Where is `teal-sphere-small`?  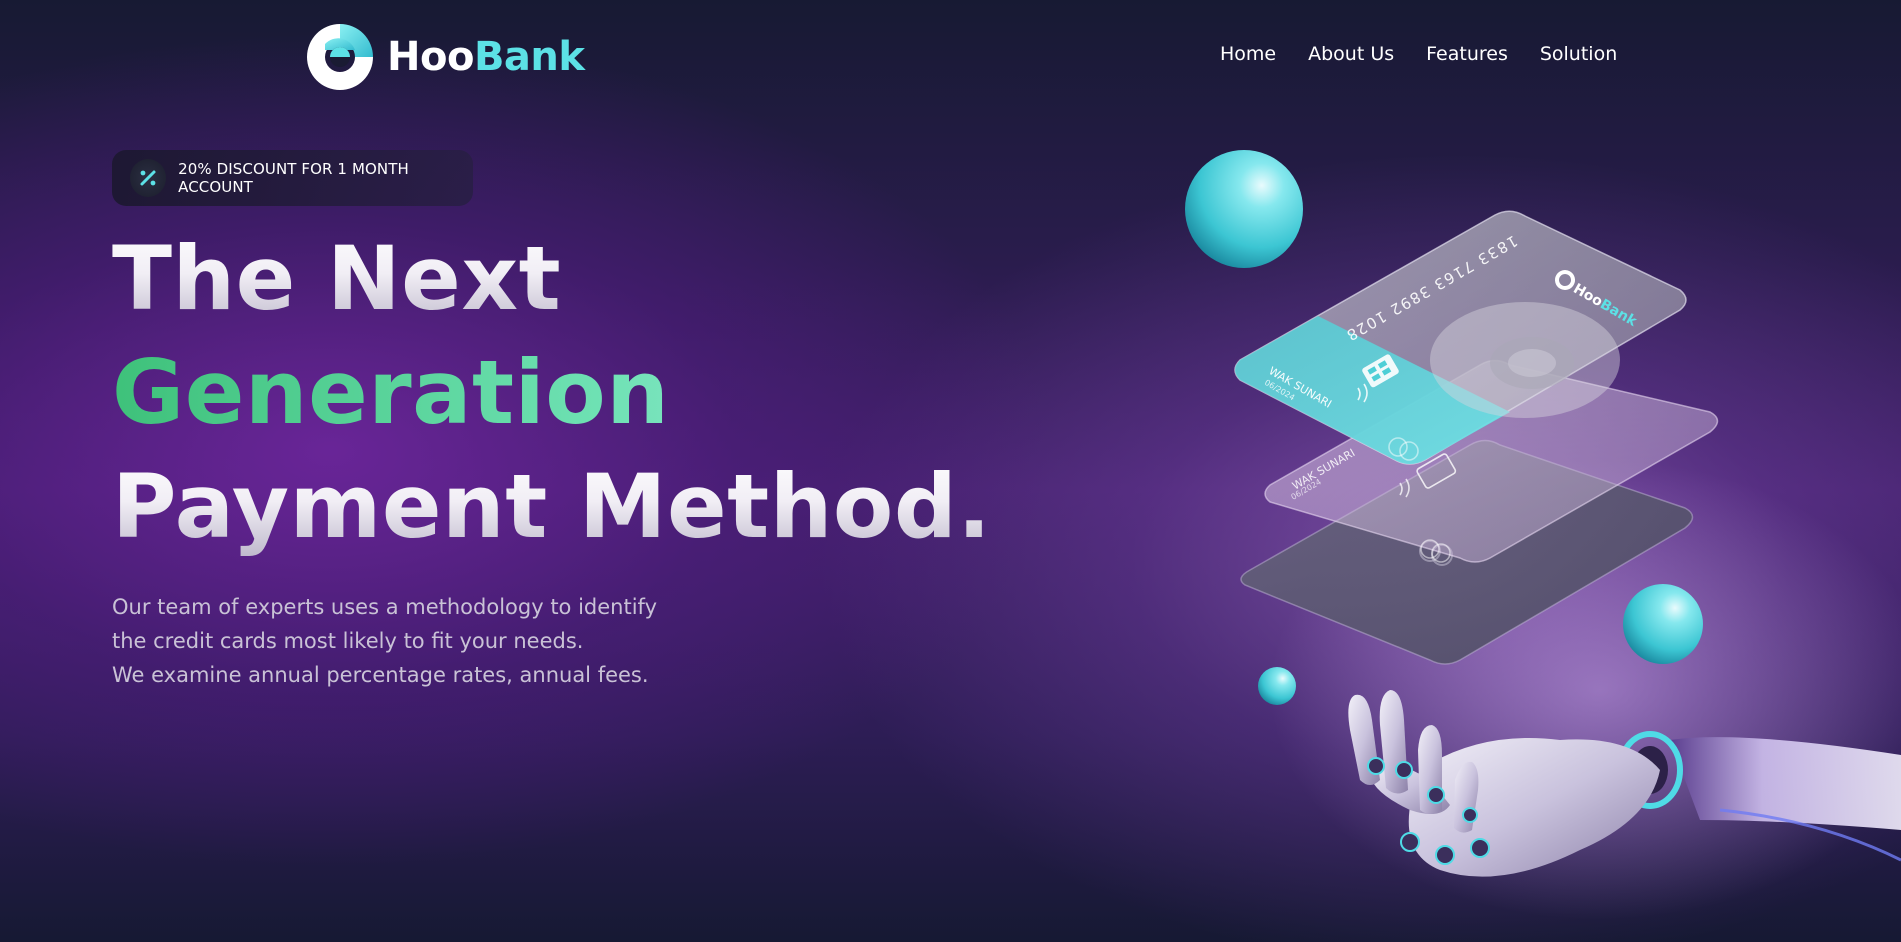 teal-sphere-small is located at coordinates (1277, 686).